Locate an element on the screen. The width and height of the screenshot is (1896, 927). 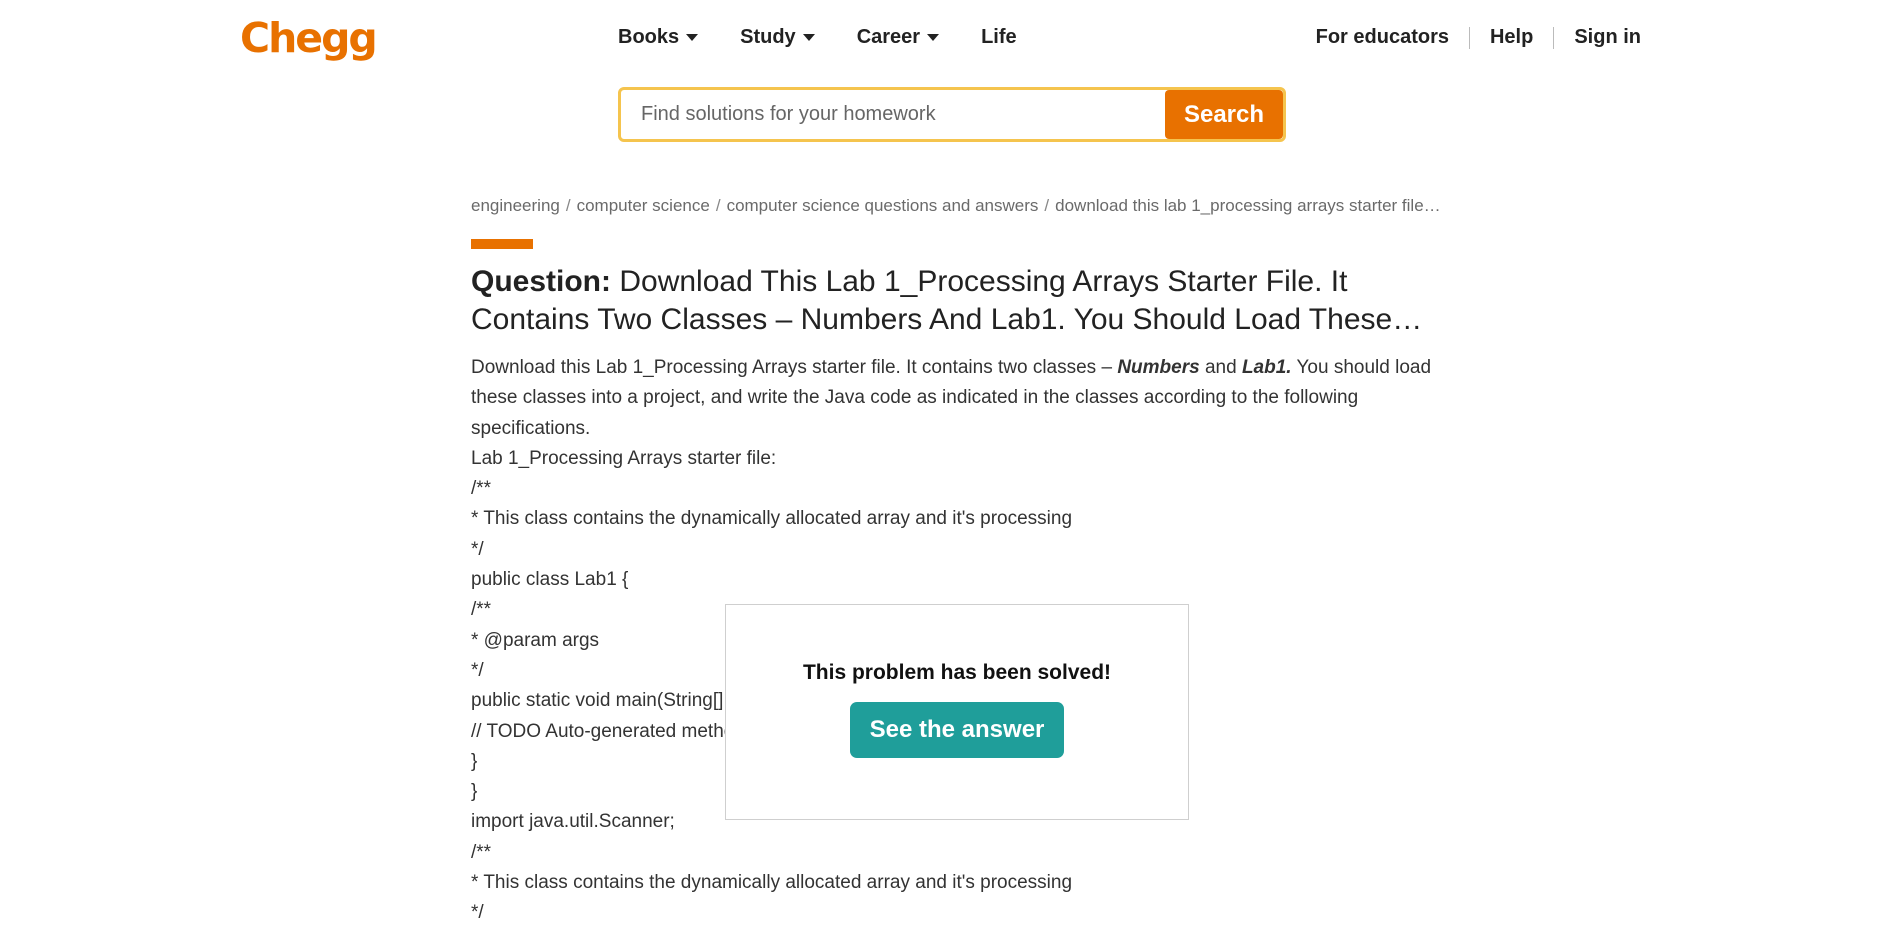
search-input is located at coordinates (893, 114).